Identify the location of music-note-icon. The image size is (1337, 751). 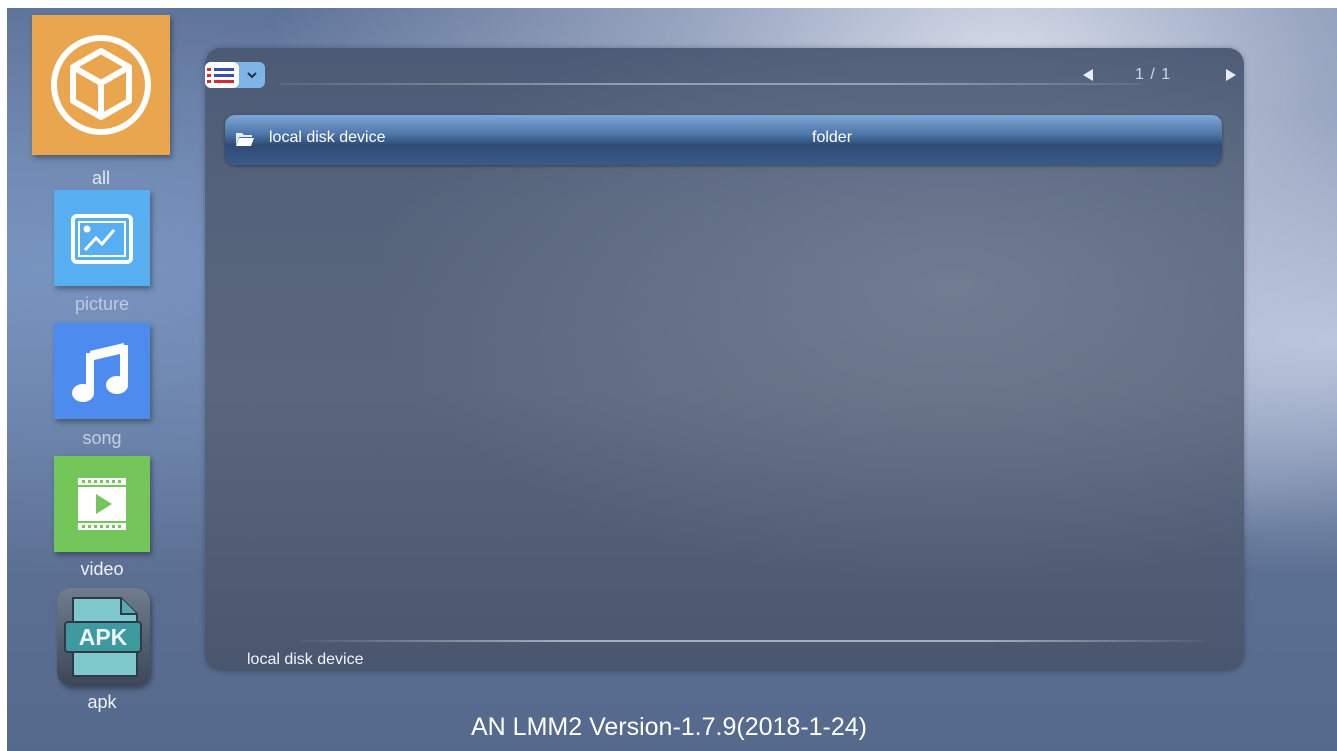
(100, 372).